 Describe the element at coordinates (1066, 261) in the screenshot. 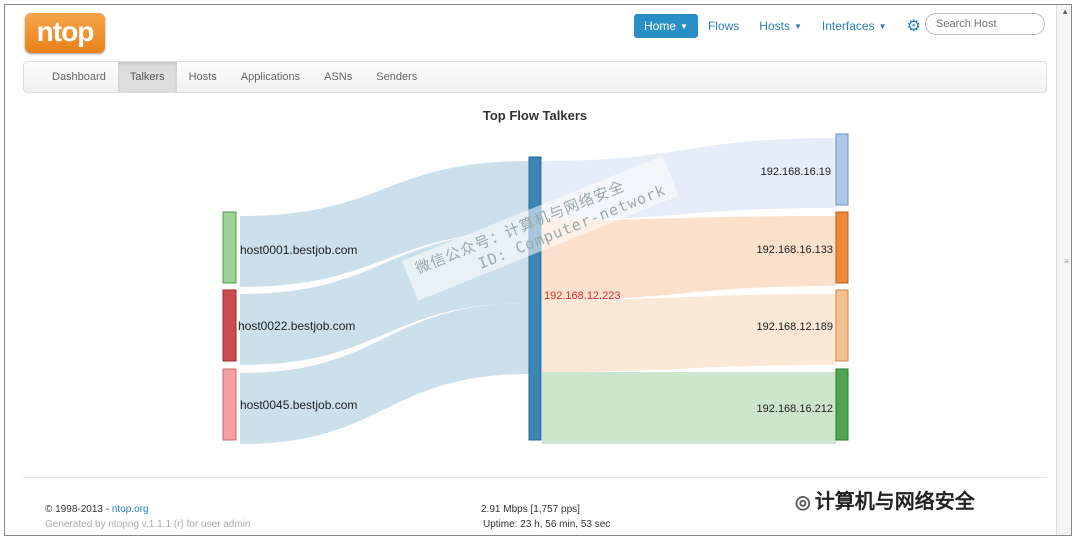

I see `scroll-grip-icon: ≡` at that location.